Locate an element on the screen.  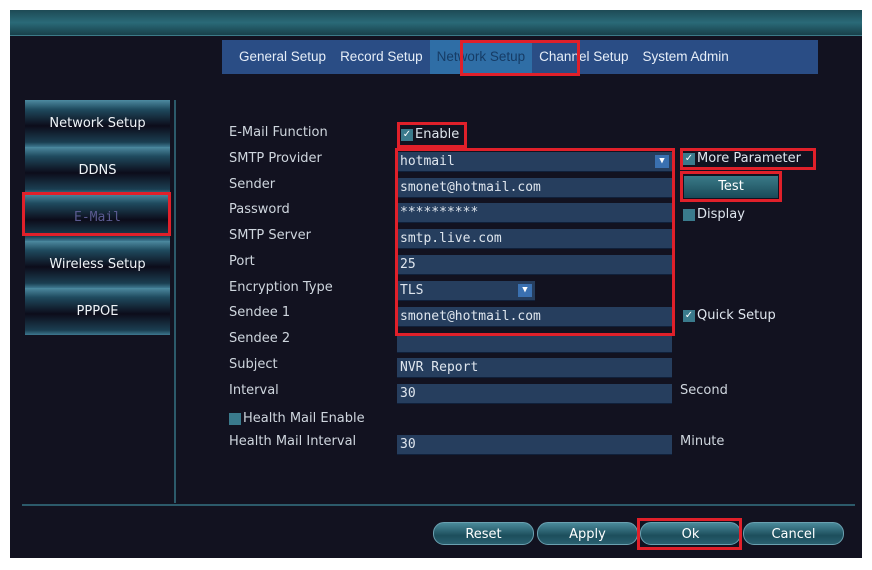
smtp-provider-value: hotmail is located at coordinates (427, 161).